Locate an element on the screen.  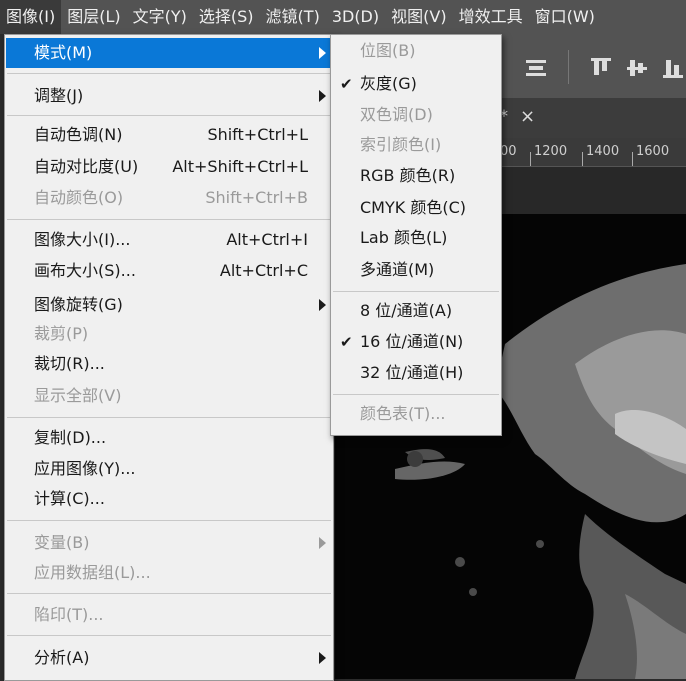
menu-item-analysis: 分析(A) is located at coordinates (169, 658).